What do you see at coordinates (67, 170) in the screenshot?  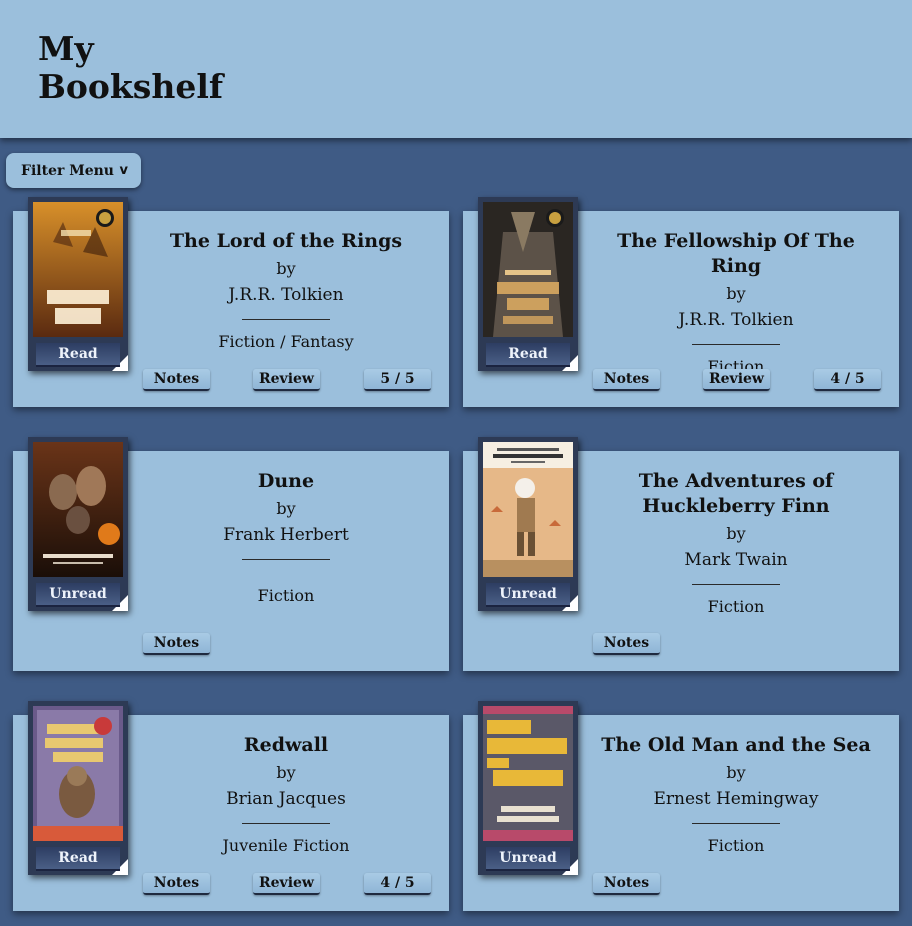 I see `filter-menu-label: Filter Menu` at bounding box center [67, 170].